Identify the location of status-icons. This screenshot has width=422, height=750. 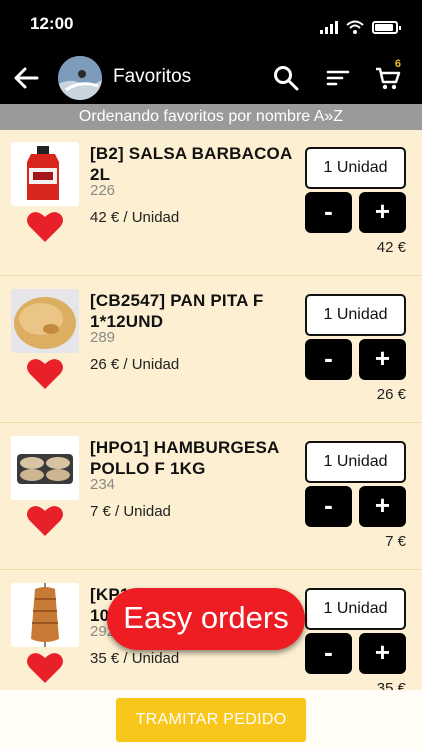
(360, 25).